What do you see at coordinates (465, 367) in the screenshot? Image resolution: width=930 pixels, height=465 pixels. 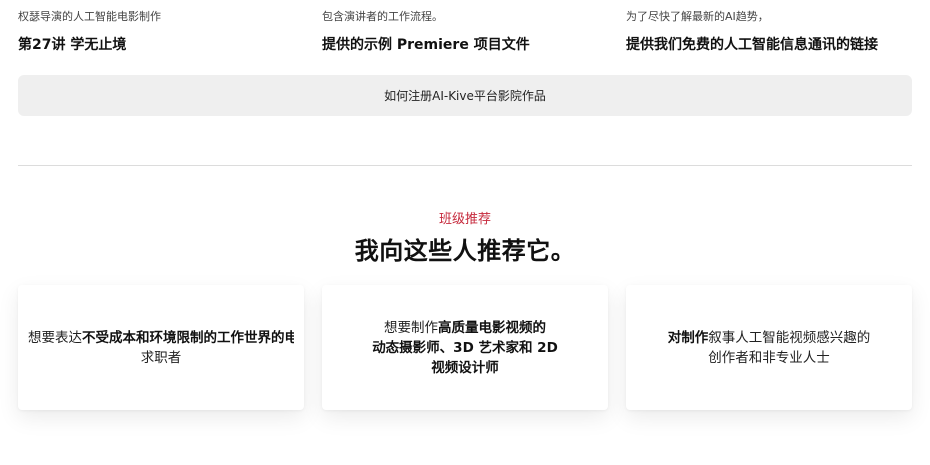 I see `card-text-line3: 视频设计师` at bounding box center [465, 367].